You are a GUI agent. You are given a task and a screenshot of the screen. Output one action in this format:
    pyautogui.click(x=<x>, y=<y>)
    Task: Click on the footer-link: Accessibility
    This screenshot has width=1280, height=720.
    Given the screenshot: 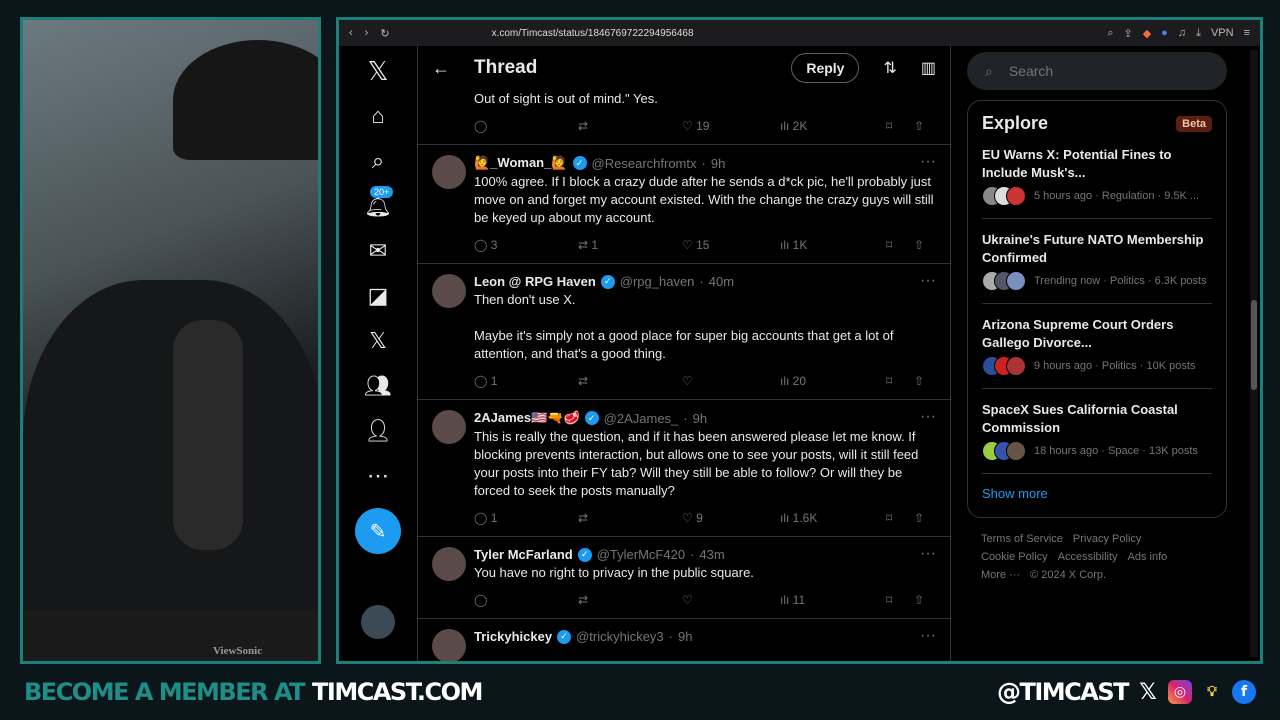 What is the action you would take?
    pyautogui.click(x=1088, y=557)
    